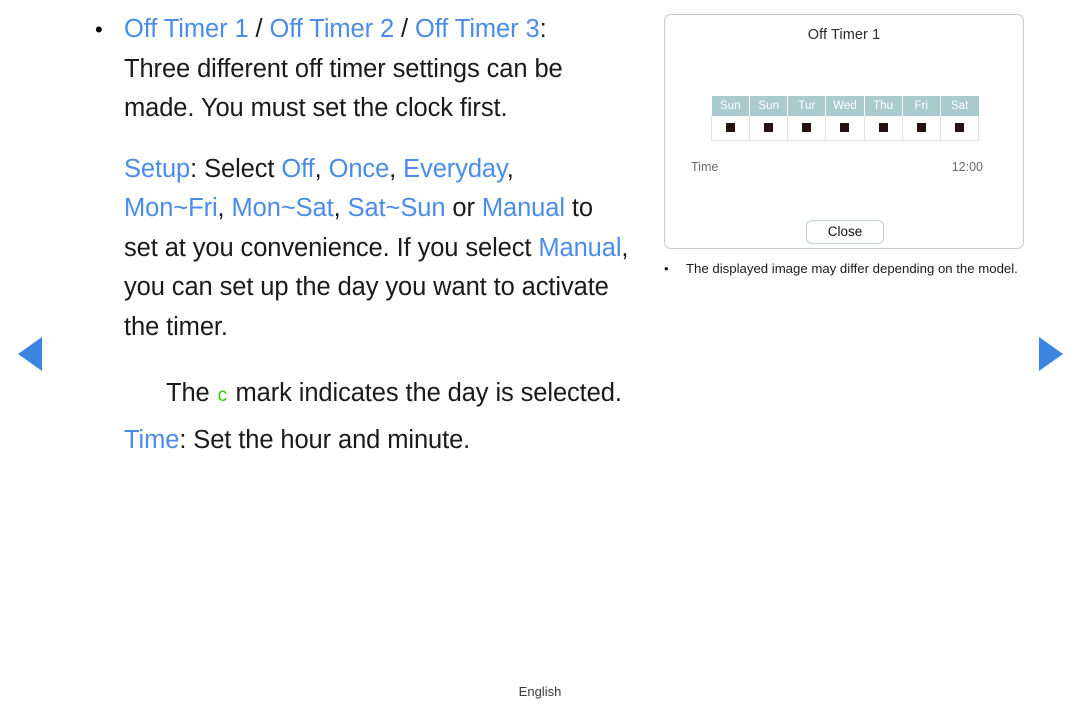 The height and width of the screenshot is (705, 1080). I want to click on tail-text-a: set at you convenience. If you select, so click(331, 247).